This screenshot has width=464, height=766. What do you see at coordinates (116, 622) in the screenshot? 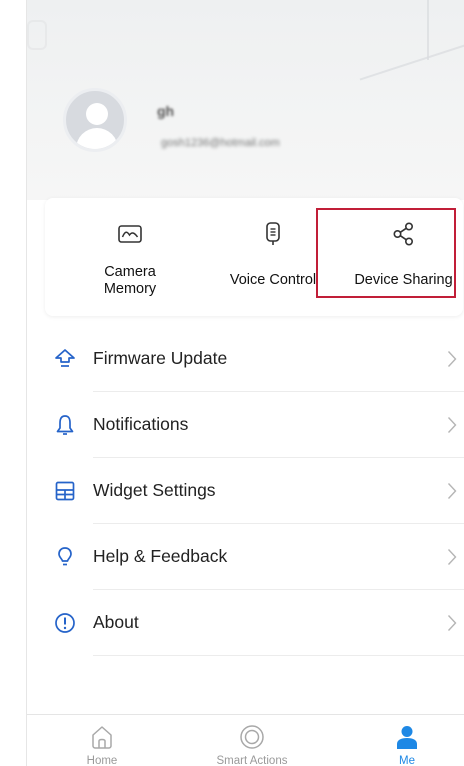
I see `menu-label: About` at bounding box center [116, 622].